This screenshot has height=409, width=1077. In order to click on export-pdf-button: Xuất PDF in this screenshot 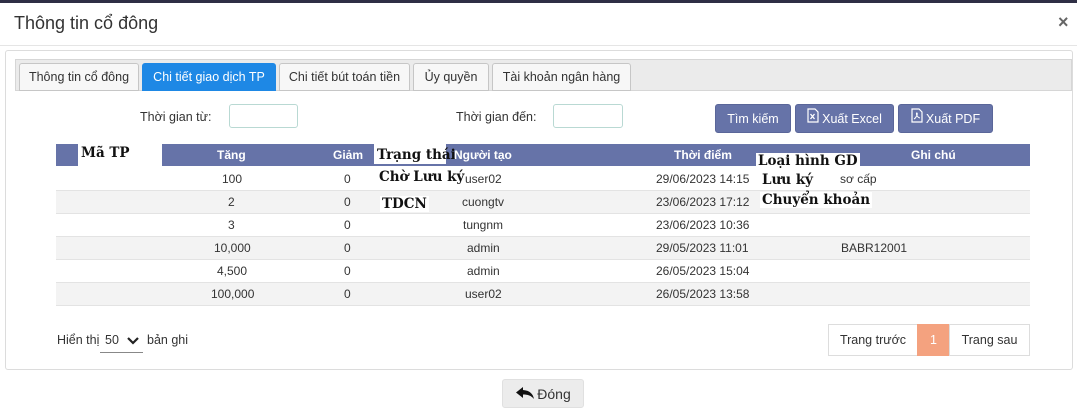, I will do `click(945, 118)`.